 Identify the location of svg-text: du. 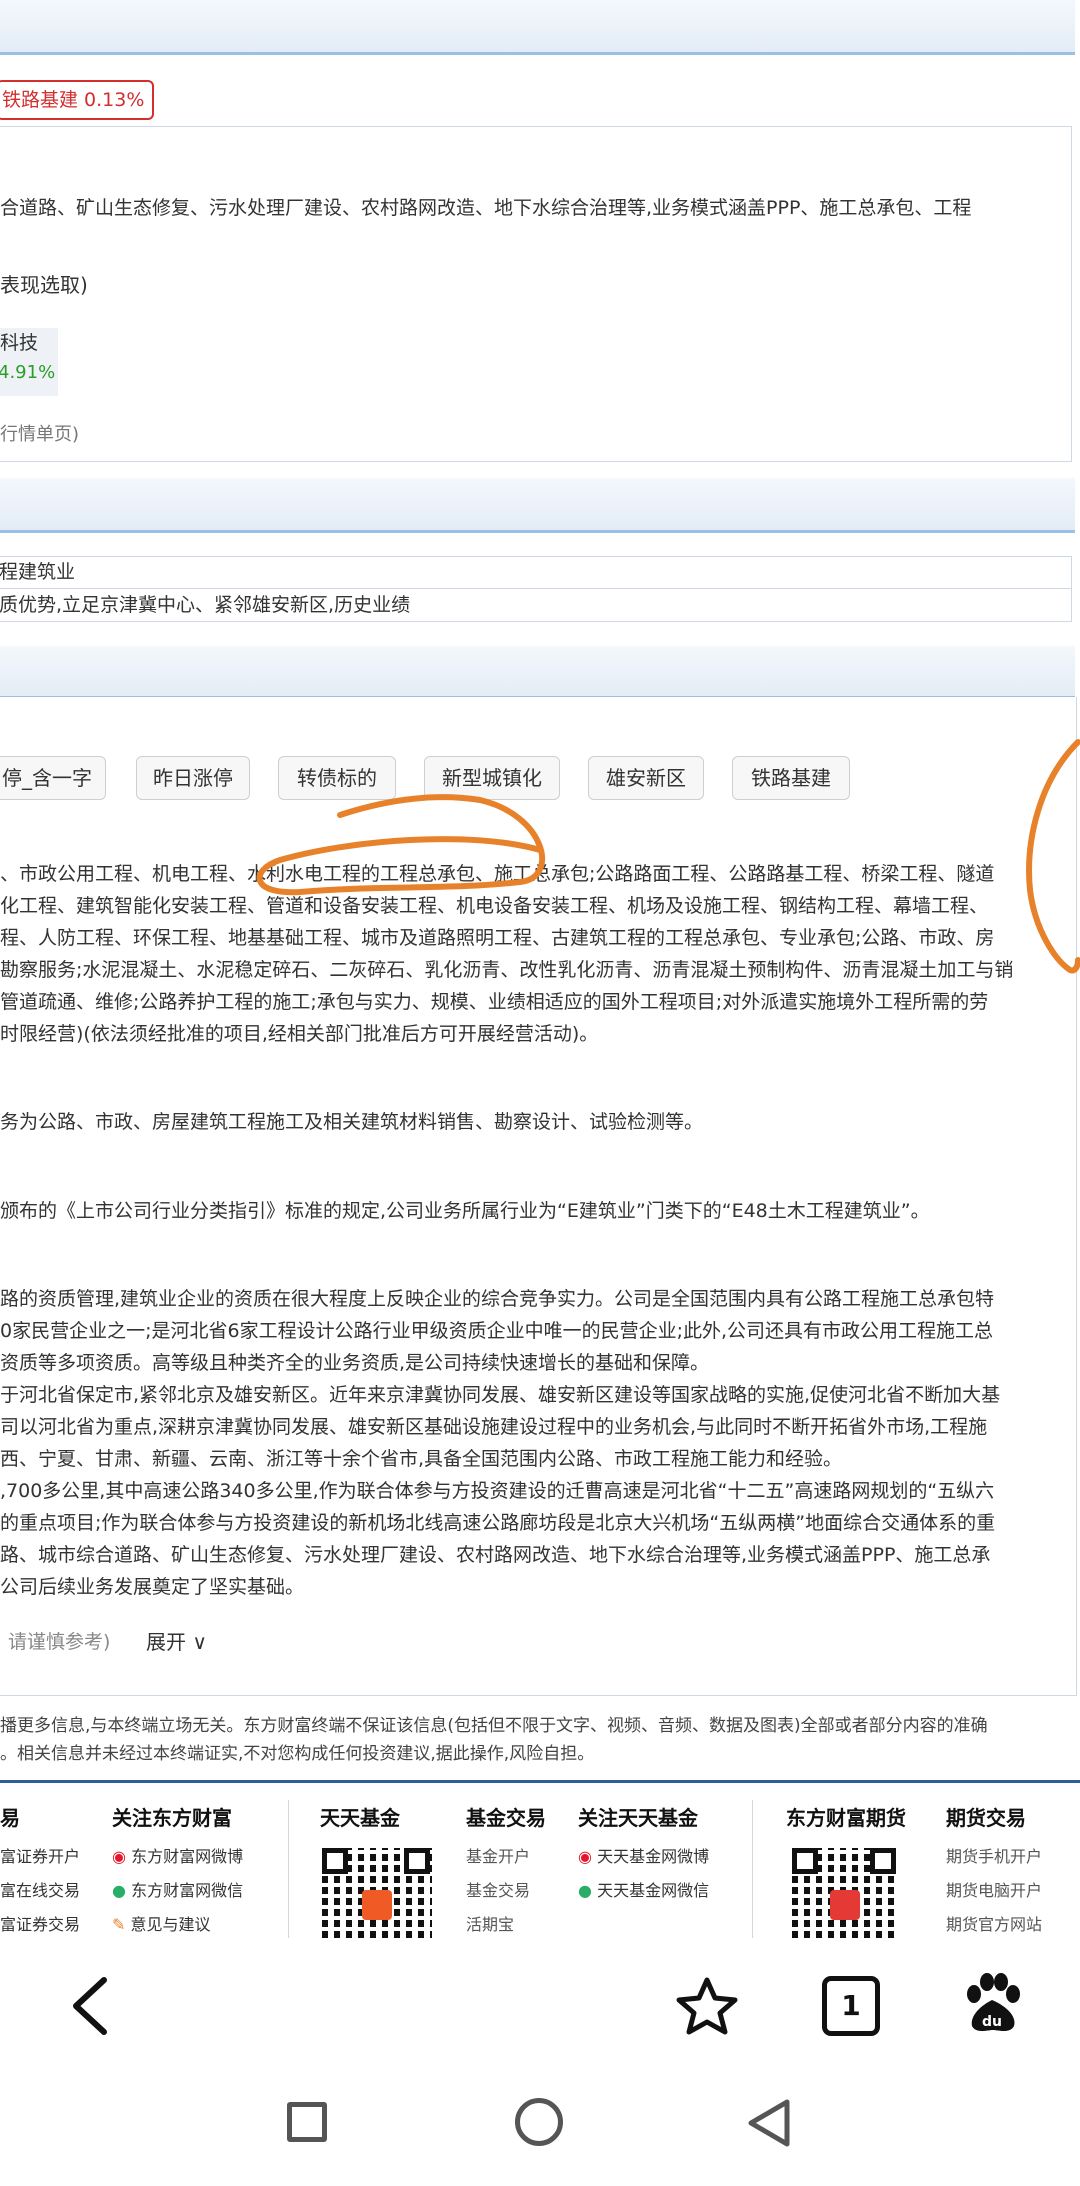
(992, 2022).